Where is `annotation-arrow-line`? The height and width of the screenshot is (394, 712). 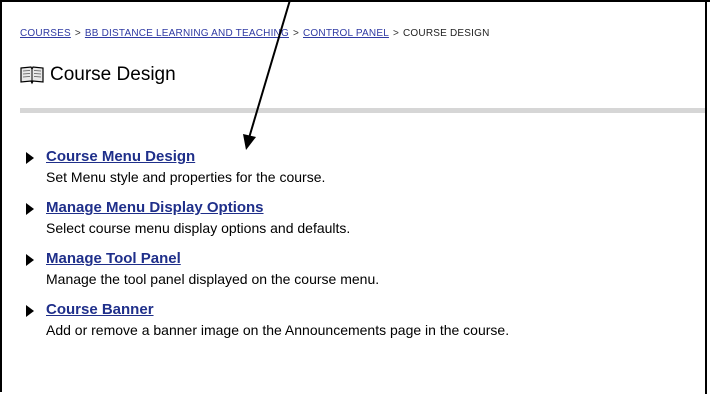 annotation-arrow-line is located at coordinates (269, 69).